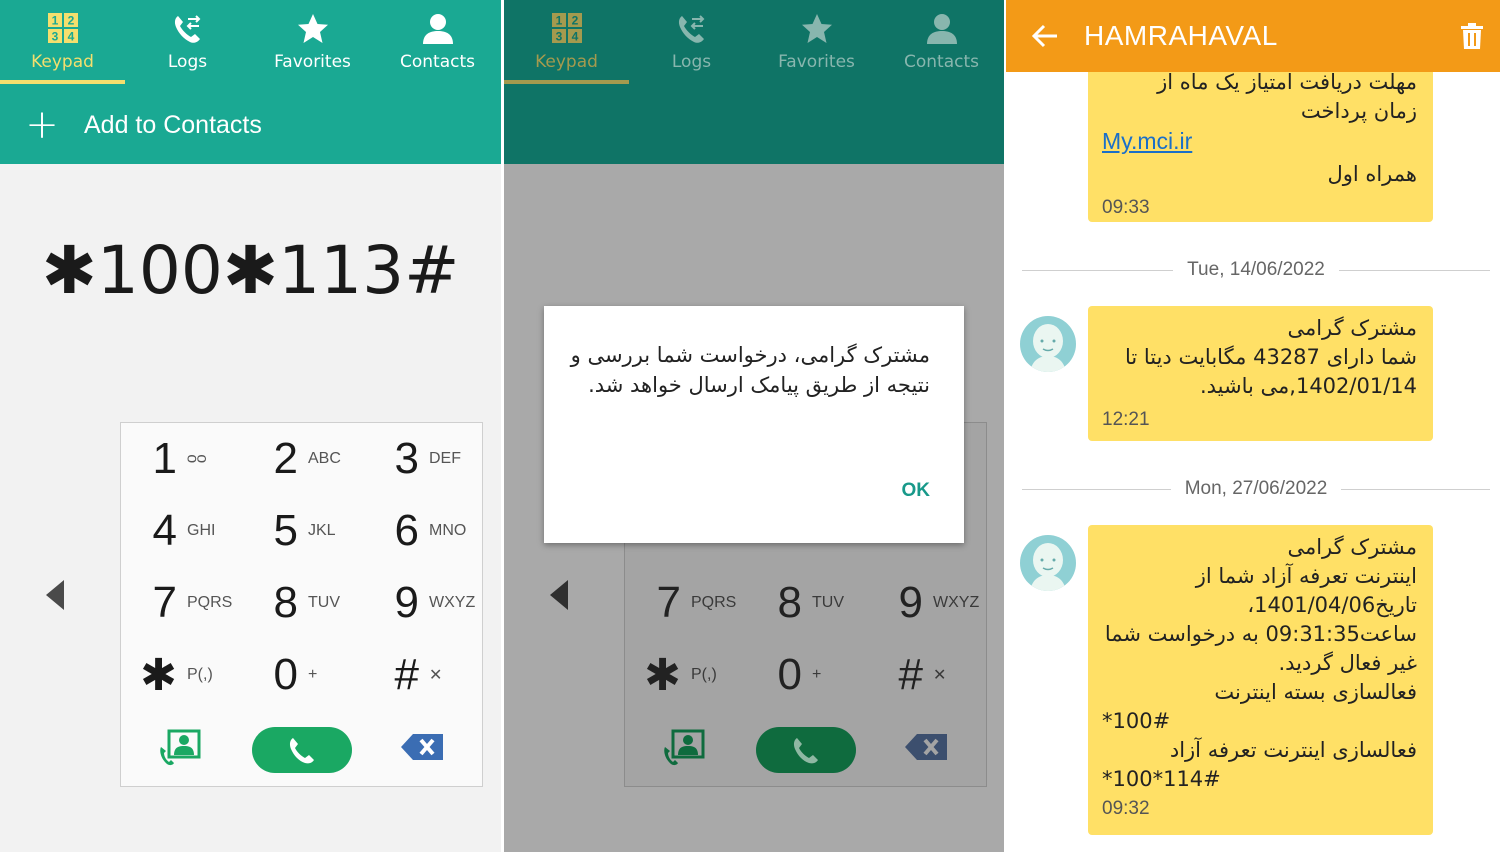  Describe the element at coordinates (62, 62) in the screenshot. I see `tab-label: Keypad` at that location.